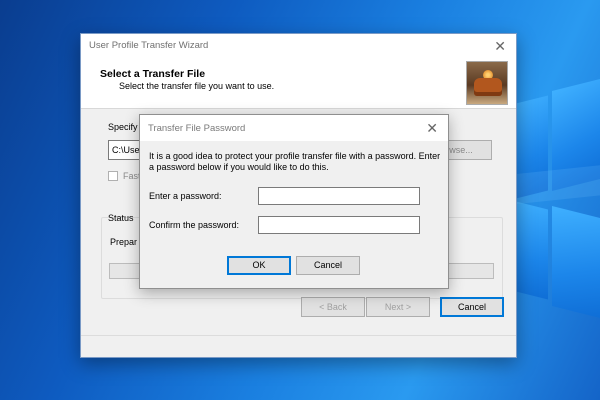  Describe the element at coordinates (328, 265) in the screenshot. I see `dialog-cancel-button: Cancel` at that location.